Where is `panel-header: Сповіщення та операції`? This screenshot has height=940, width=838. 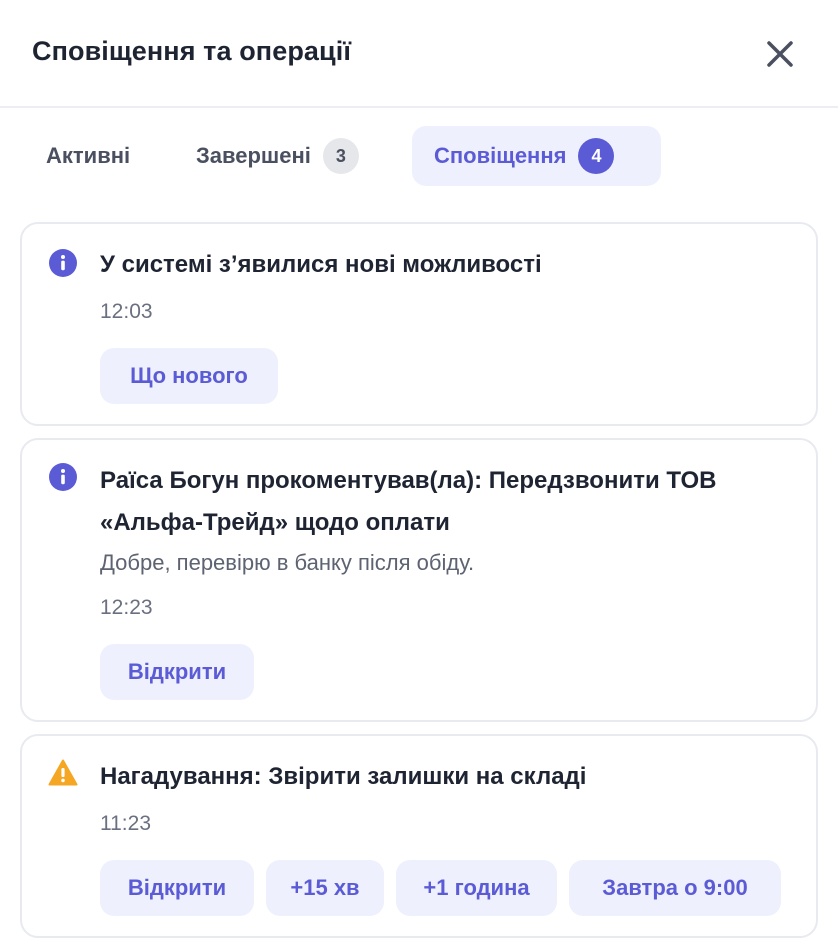 panel-header: Сповіщення та операції is located at coordinates (419, 54).